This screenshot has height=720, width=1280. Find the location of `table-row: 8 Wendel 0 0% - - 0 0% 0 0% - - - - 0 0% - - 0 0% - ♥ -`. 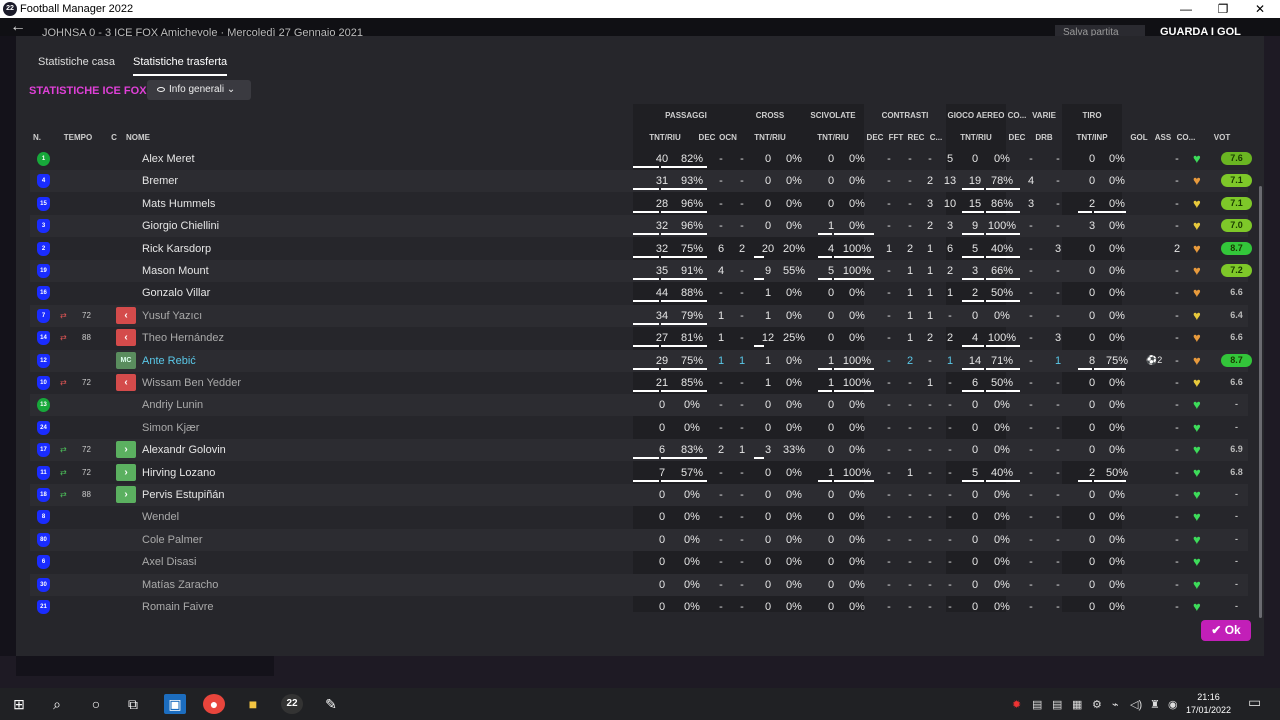

table-row: 8 Wendel 0 0% - - 0 0% 0 0% - - - - 0 0% - - 0 0% - ♥ - is located at coordinates (639, 517).